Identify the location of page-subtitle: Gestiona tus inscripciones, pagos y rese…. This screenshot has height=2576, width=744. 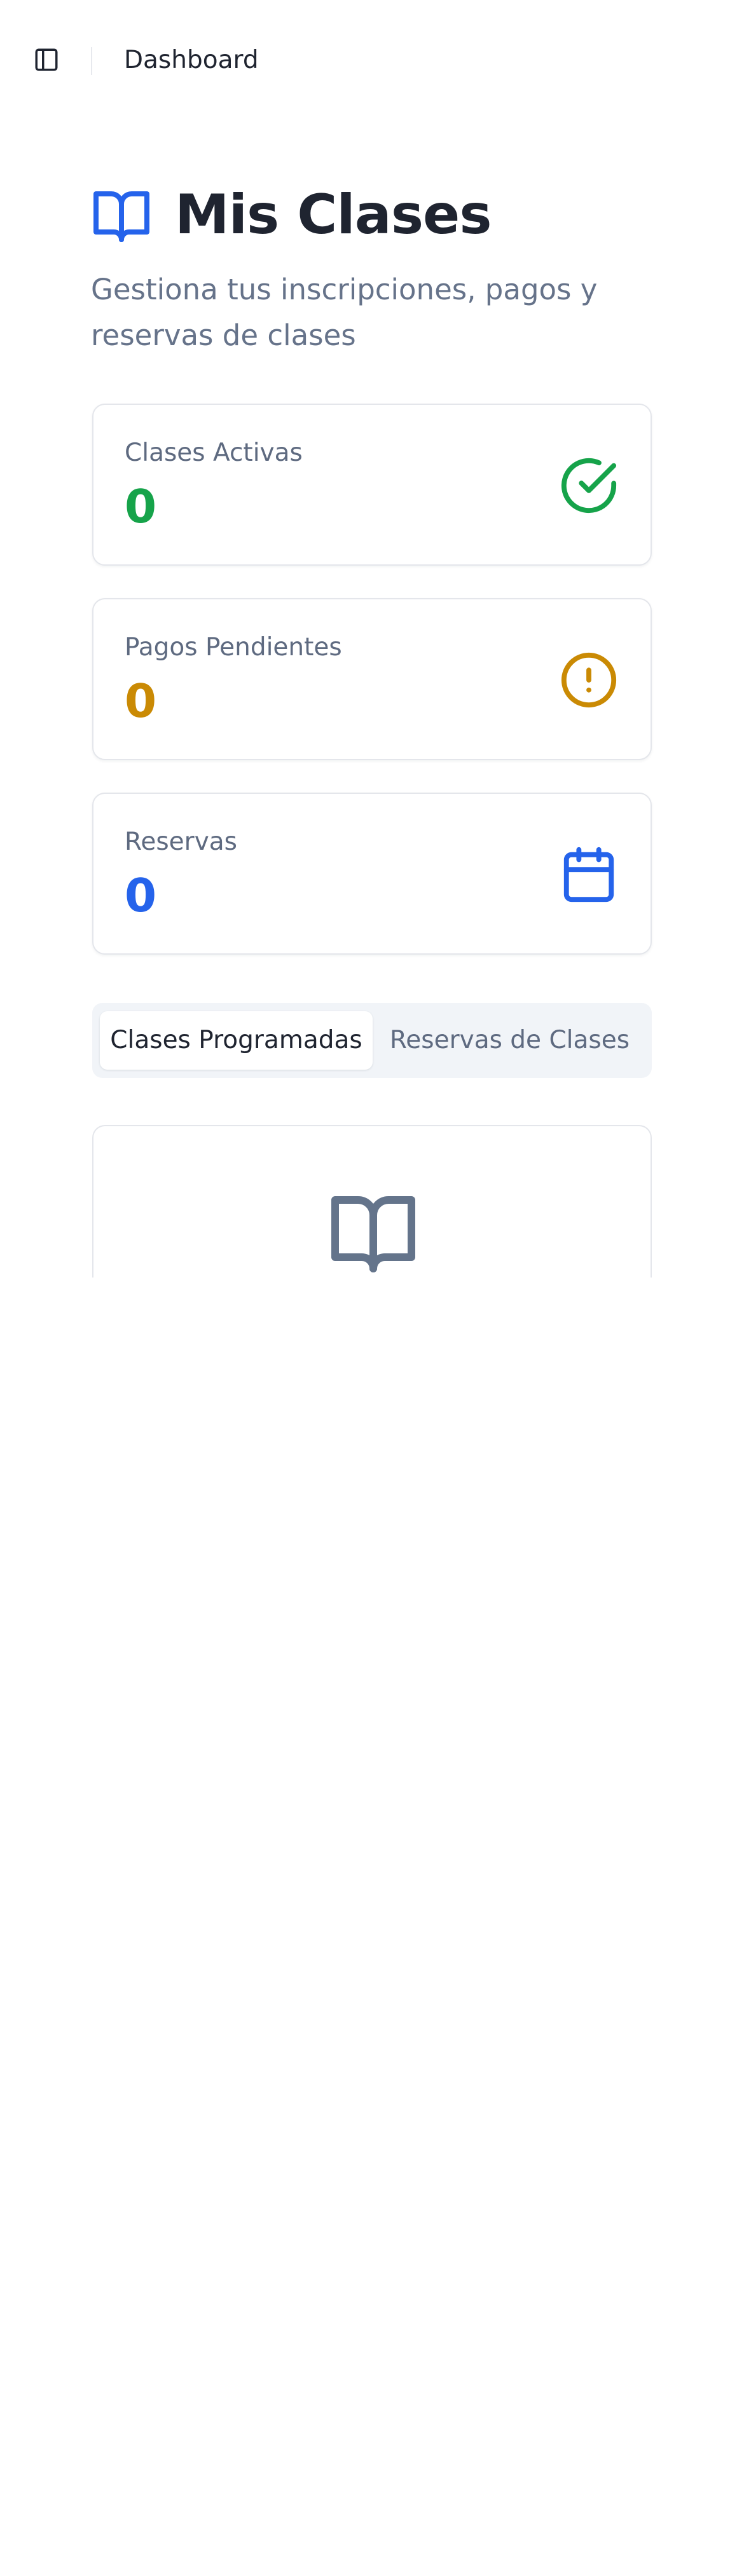
(344, 312).